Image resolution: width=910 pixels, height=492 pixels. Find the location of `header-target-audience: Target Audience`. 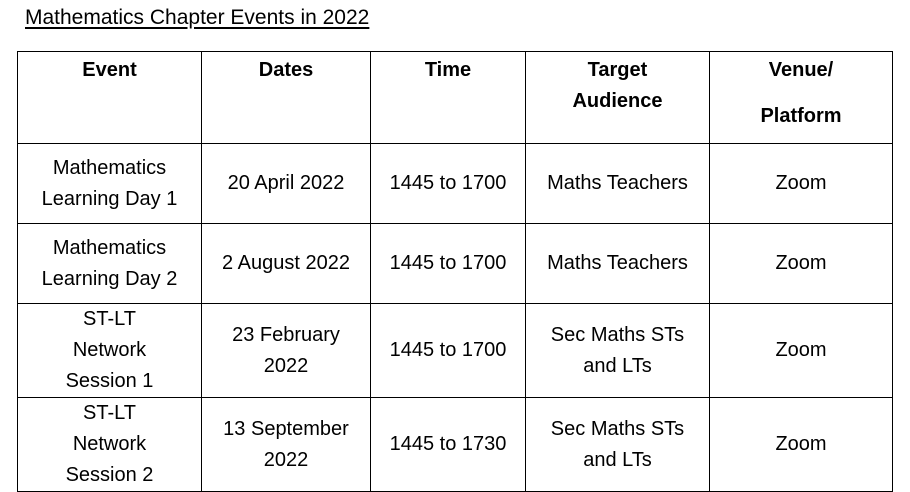

header-target-audience: Target Audience is located at coordinates (617, 97).